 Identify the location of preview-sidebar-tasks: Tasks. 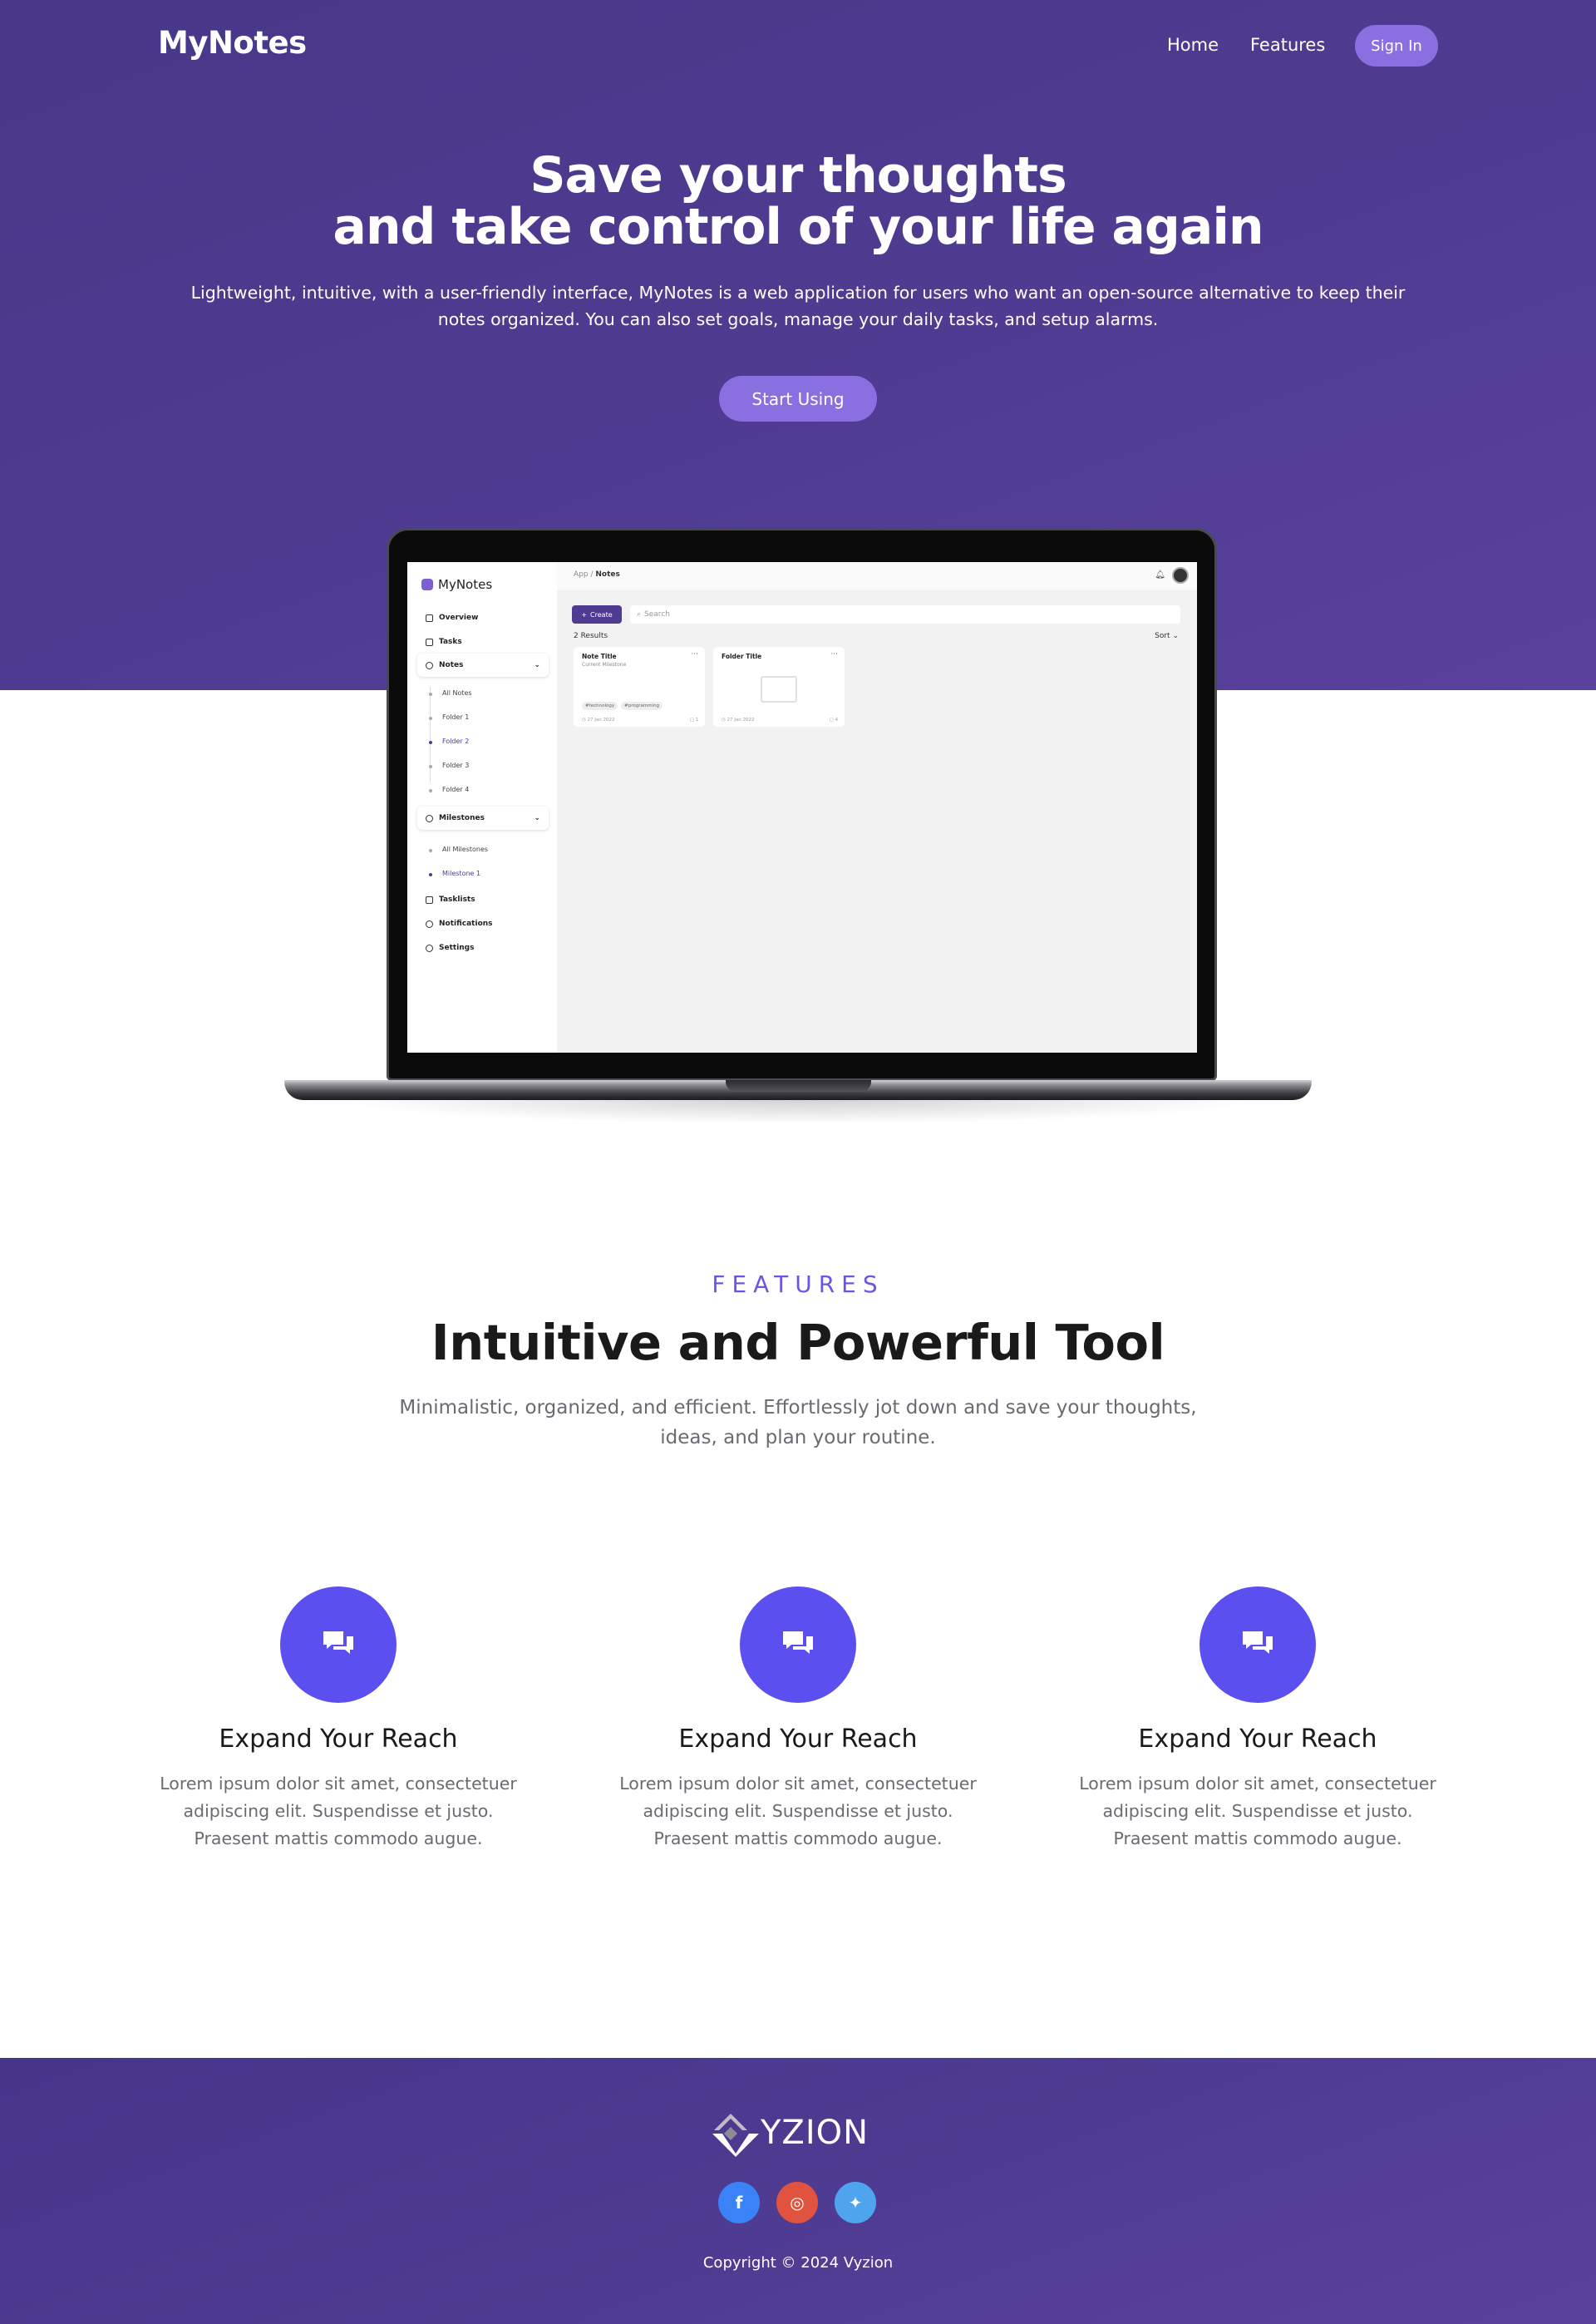
(444, 642).